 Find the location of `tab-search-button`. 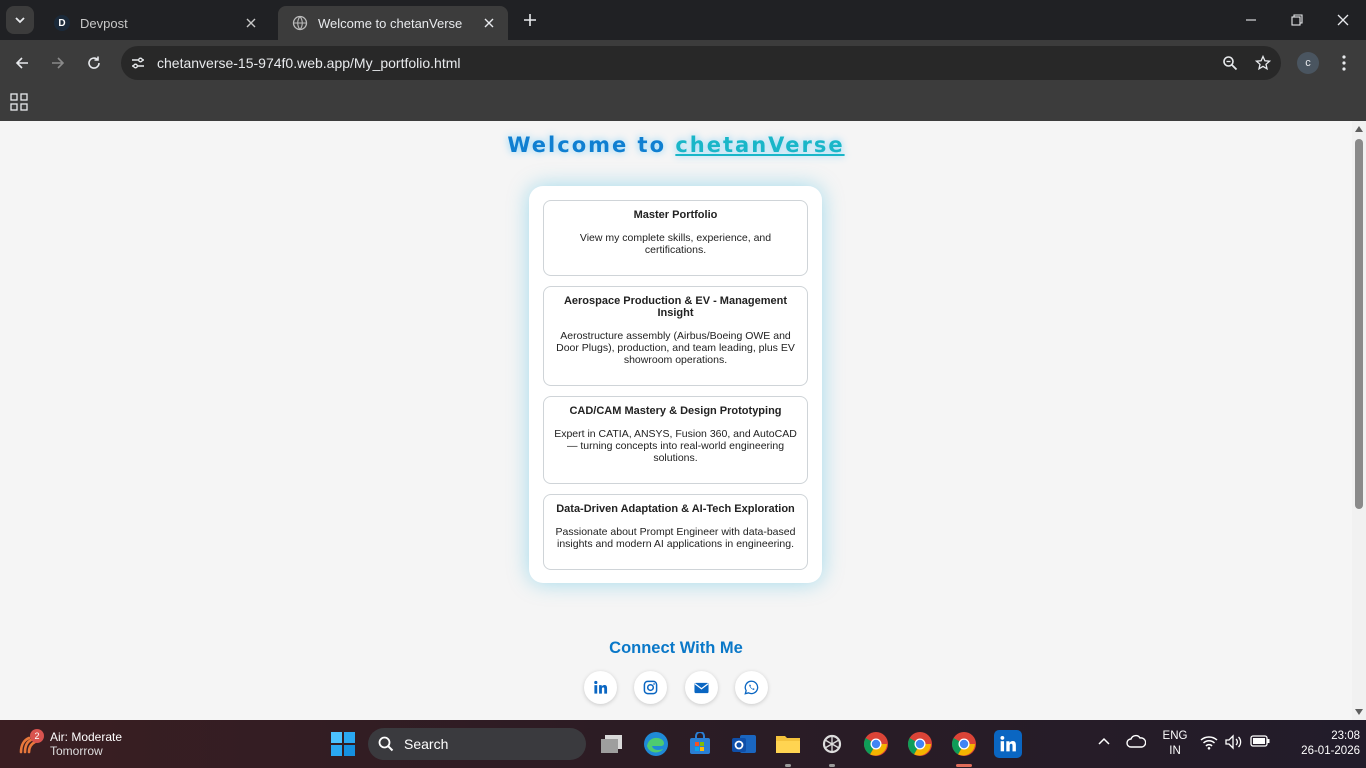

tab-search-button is located at coordinates (20, 20).